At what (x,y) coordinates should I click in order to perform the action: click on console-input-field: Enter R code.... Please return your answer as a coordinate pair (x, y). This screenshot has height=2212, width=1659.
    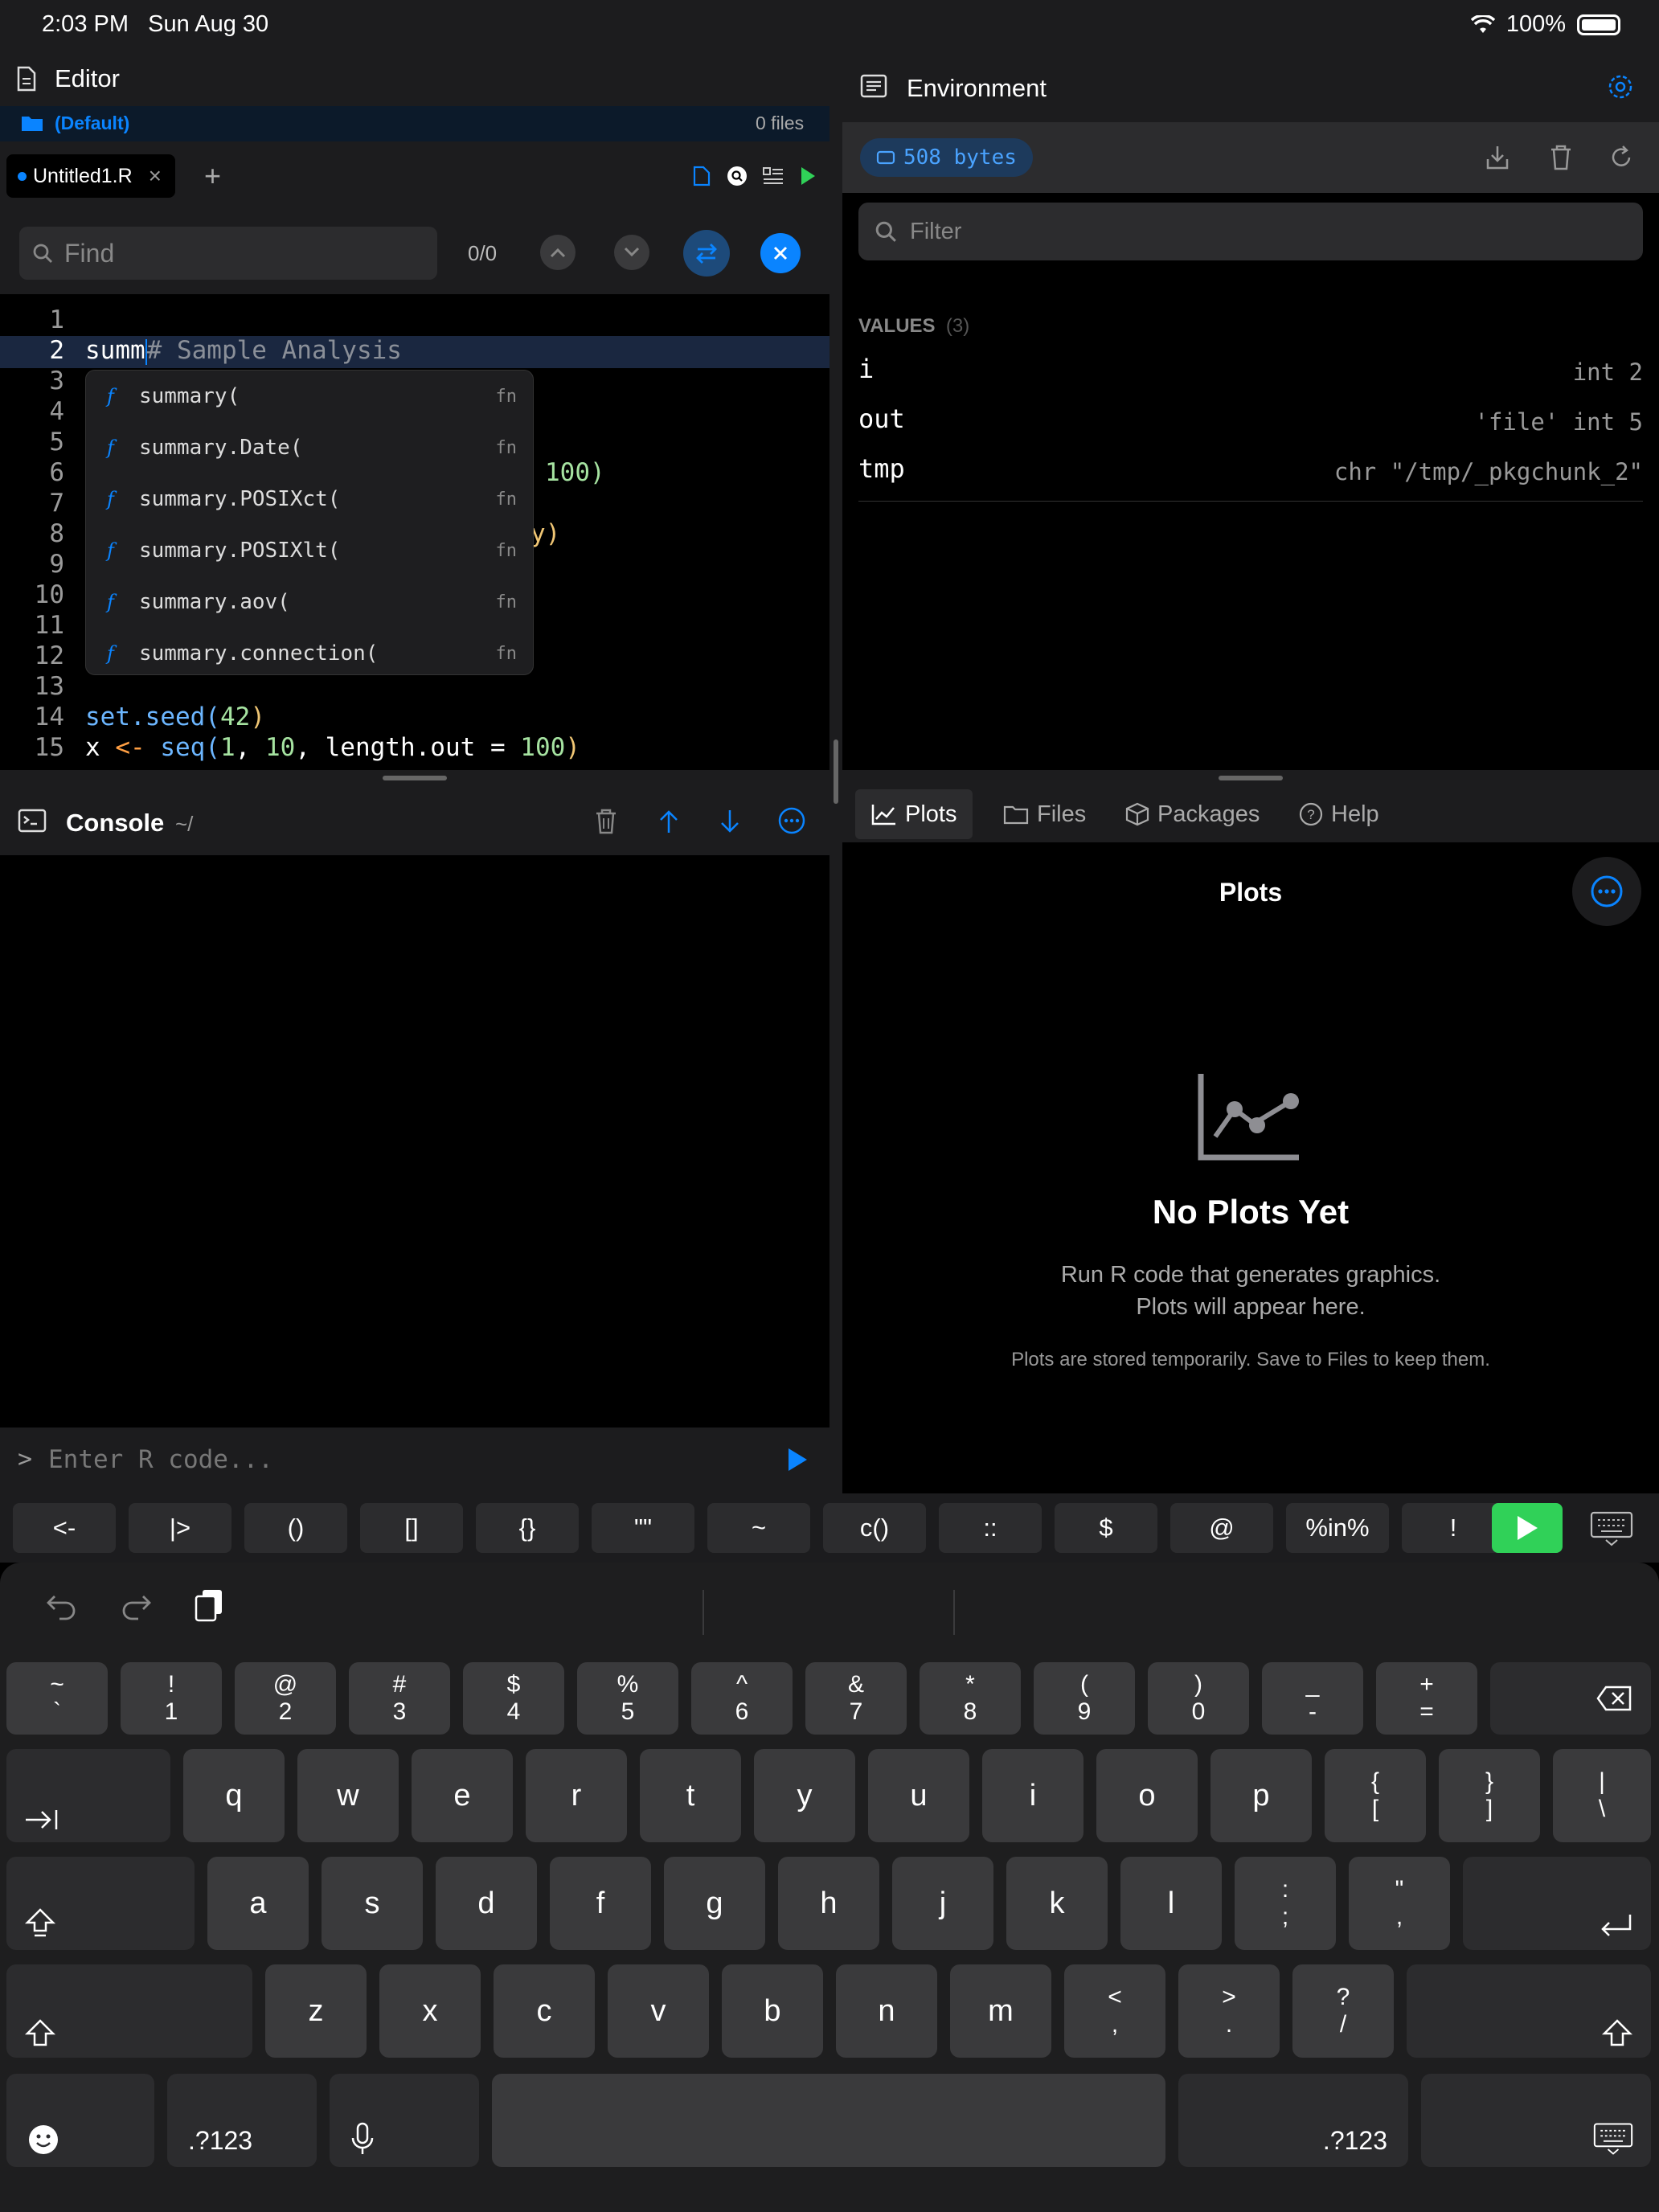
    Looking at the image, I should click on (160, 1459).